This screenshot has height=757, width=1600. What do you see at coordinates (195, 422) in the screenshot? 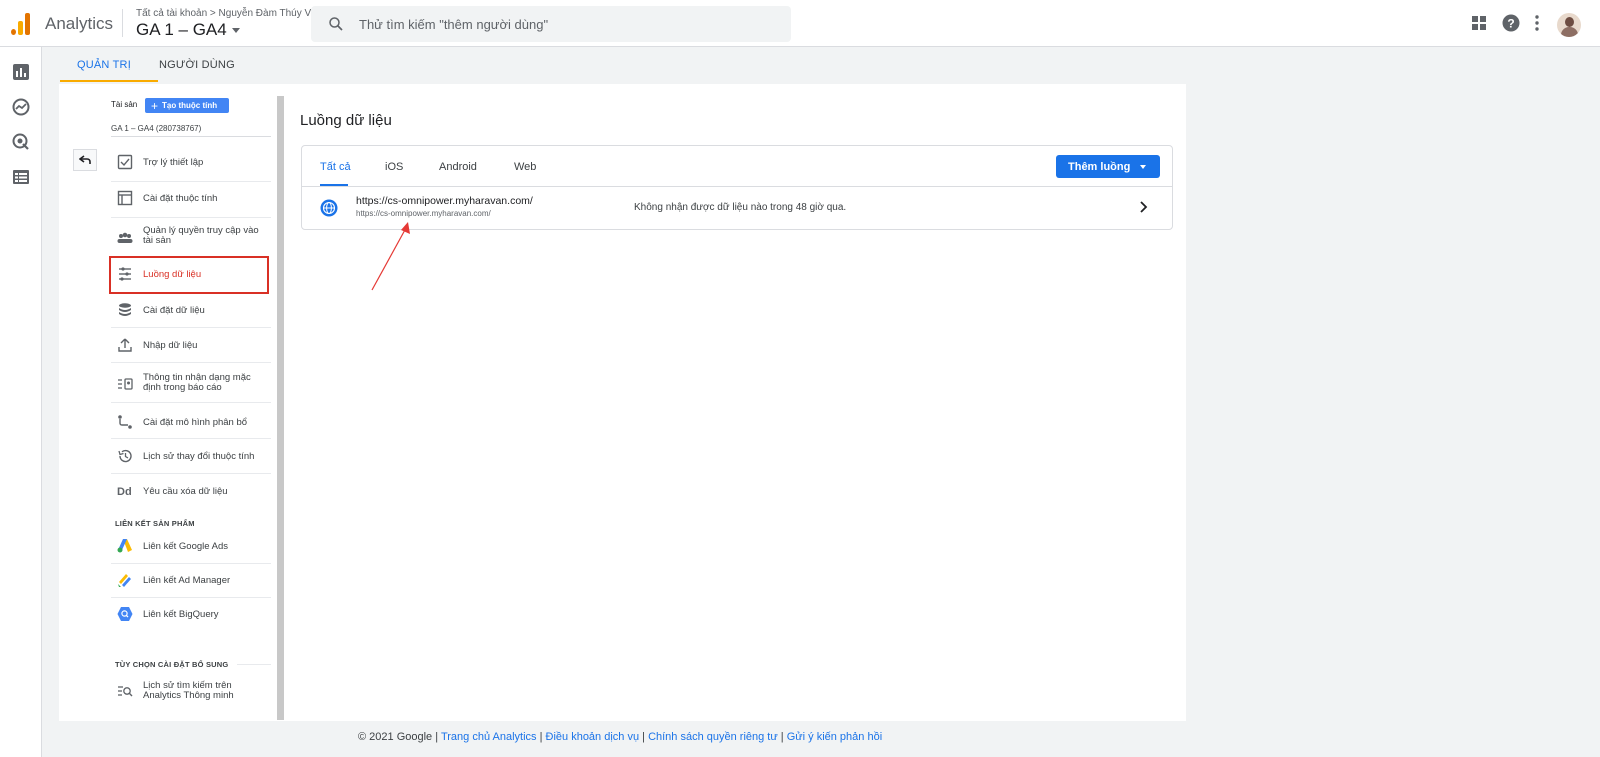
I see `nav-item-label: Cài đặt mô hình phân bổ` at bounding box center [195, 422].